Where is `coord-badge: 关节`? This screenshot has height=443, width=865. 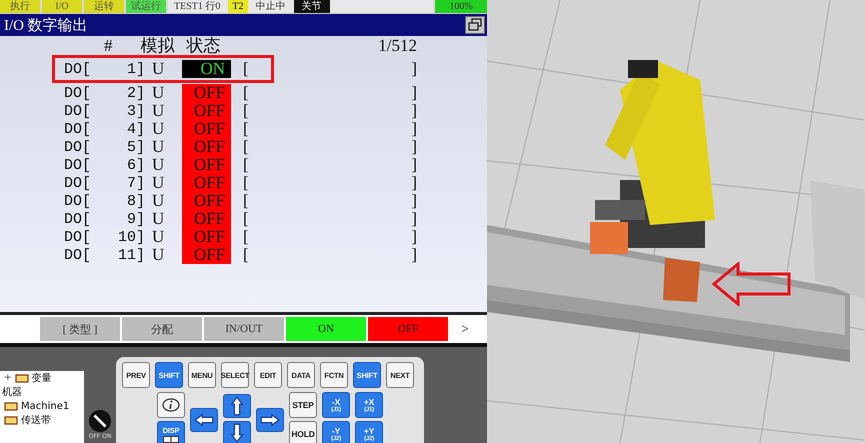 coord-badge: 关节 is located at coordinates (312, 6).